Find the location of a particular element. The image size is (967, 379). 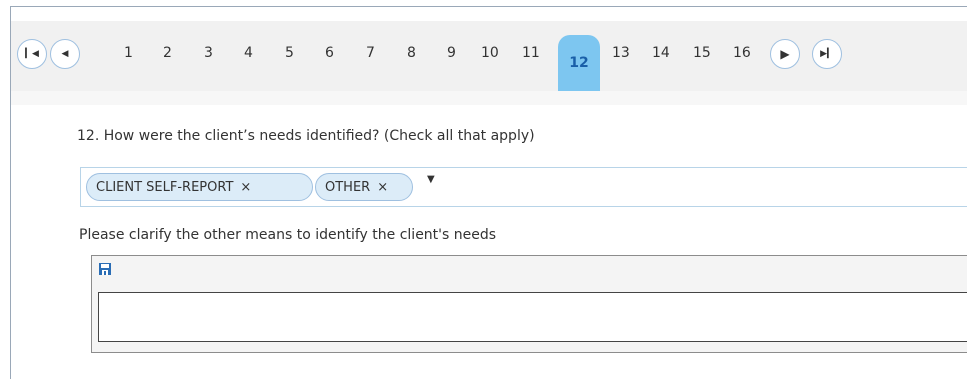

dropdown-arrow-icon: ▼ is located at coordinates (431, 179).